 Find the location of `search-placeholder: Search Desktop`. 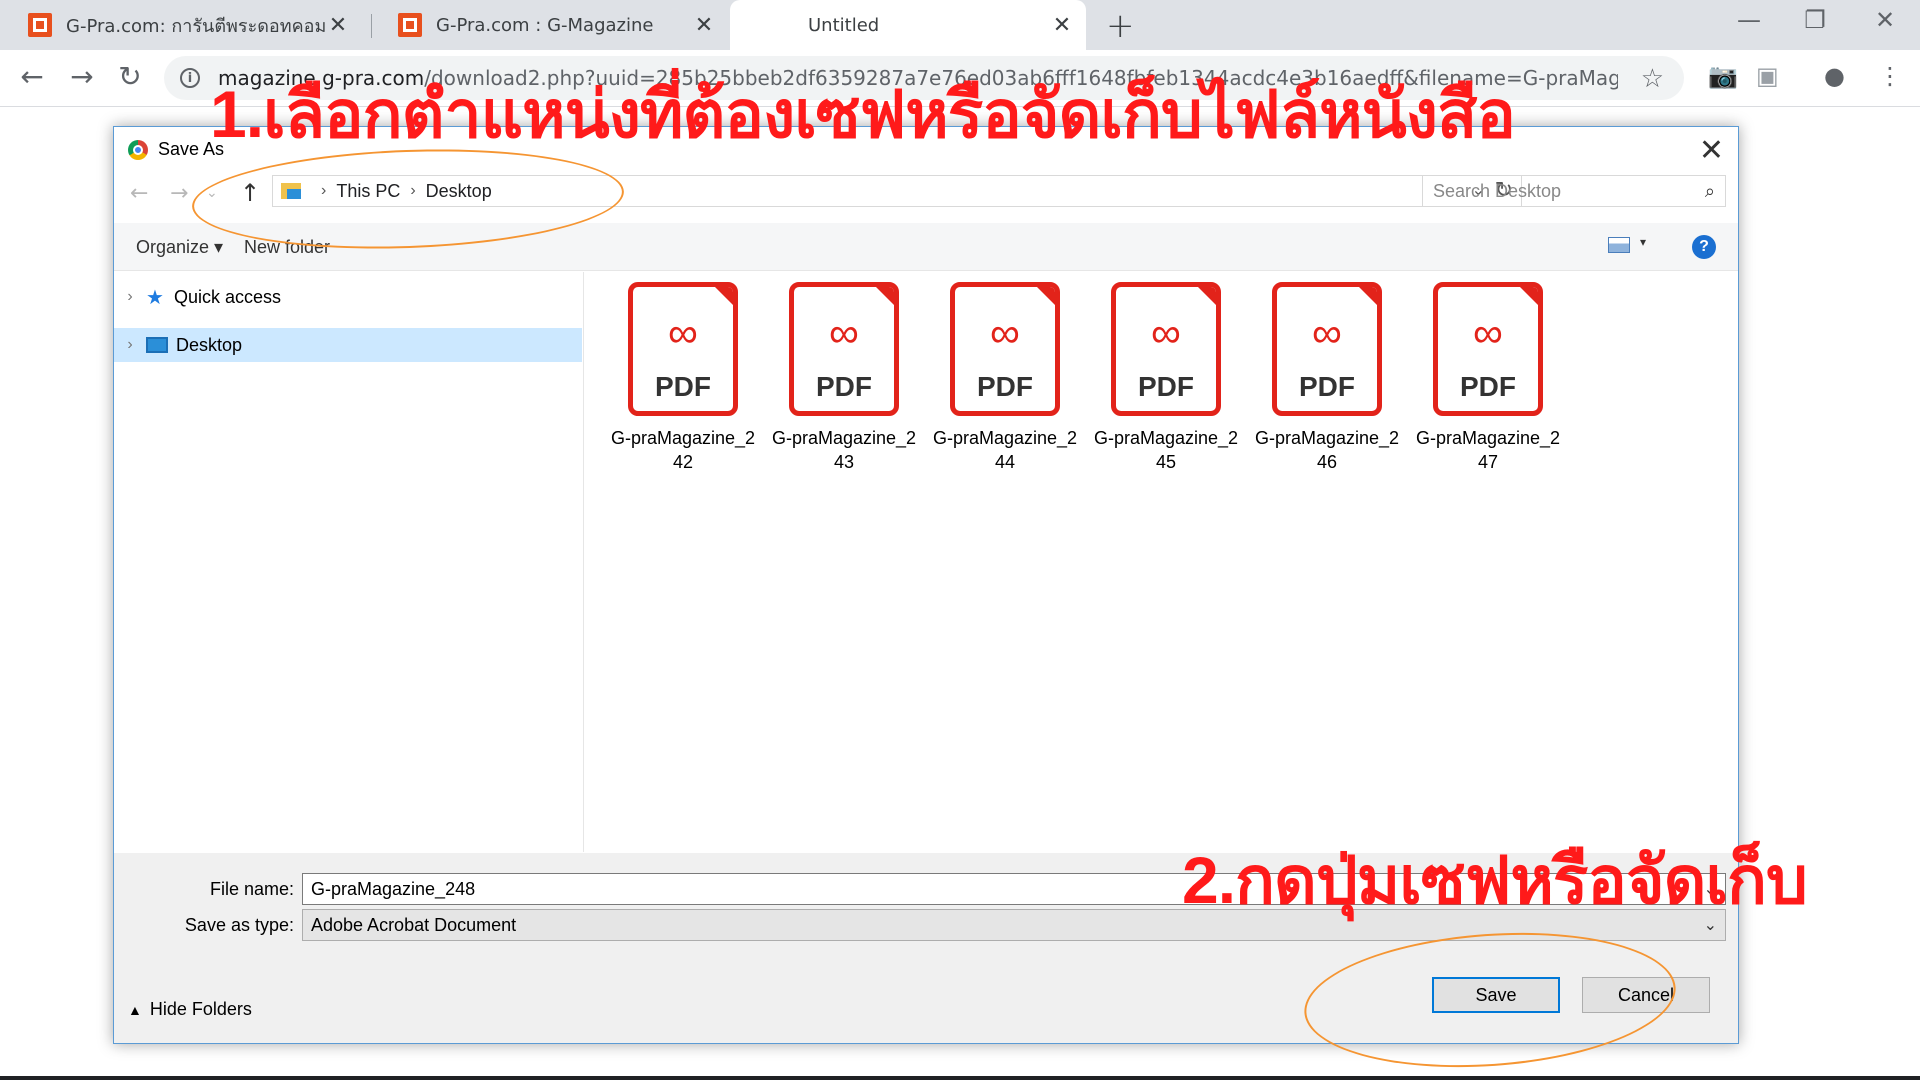

search-placeholder: Search Desktop is located at coordinates (1497, 190).